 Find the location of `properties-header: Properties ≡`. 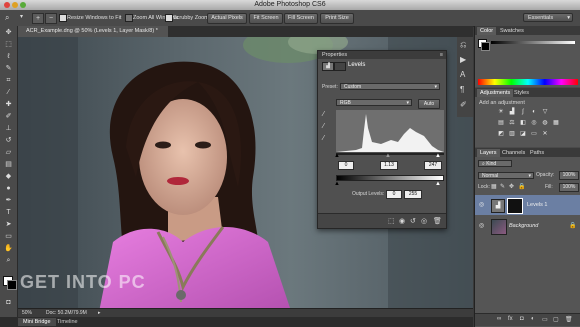

properties-header: Properties ≡ is located at coordinates (382, 55).